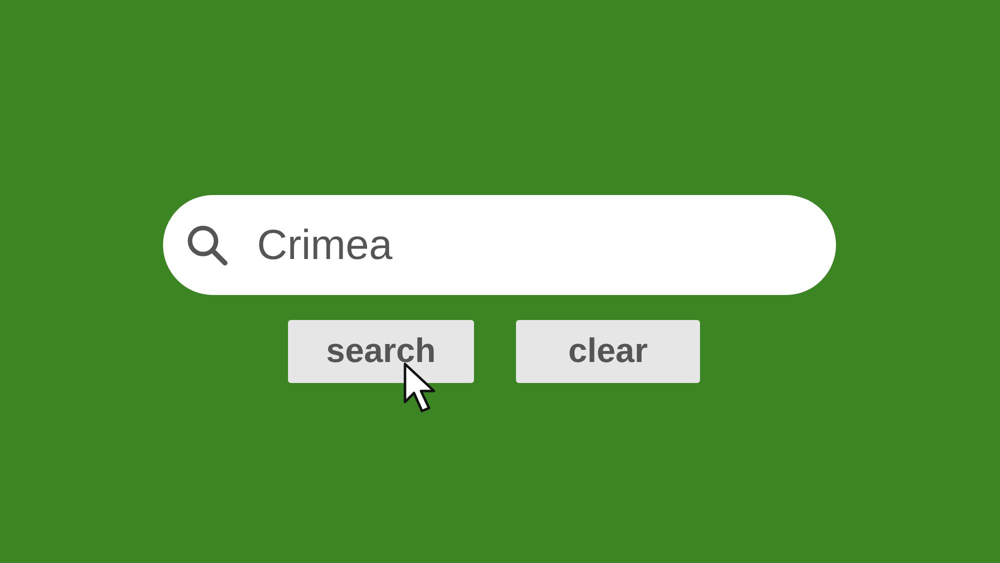 The width and height of the screenshot is (1000, 563). I want to click on clear-button: clear, so click(608, 351).